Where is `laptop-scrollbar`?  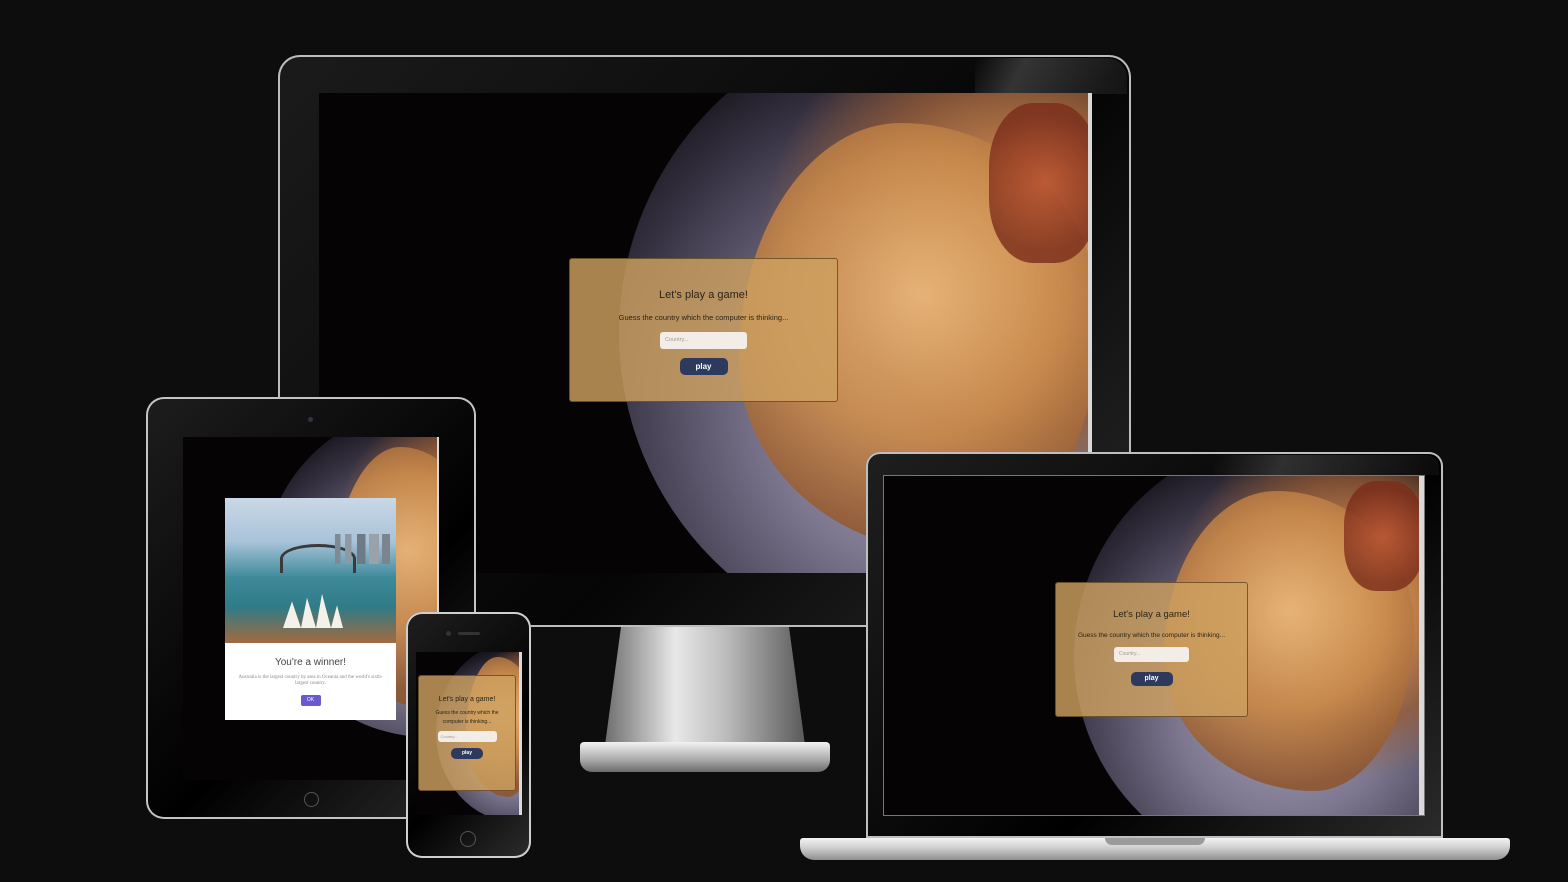
laptop-scrollbar is located at coordinates (1421, 645).